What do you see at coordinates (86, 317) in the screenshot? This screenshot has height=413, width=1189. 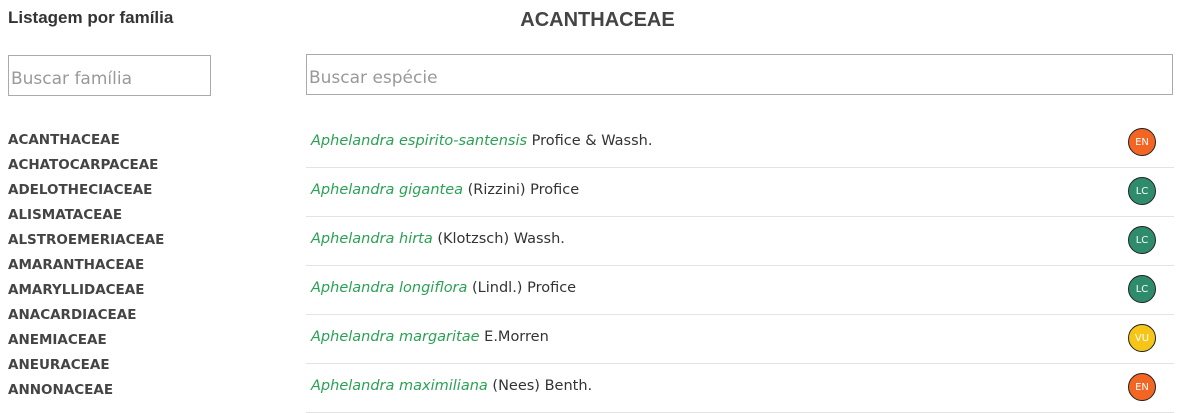 I see `family-item: ANACARDIACEAE` at bounding box center [86, 317].